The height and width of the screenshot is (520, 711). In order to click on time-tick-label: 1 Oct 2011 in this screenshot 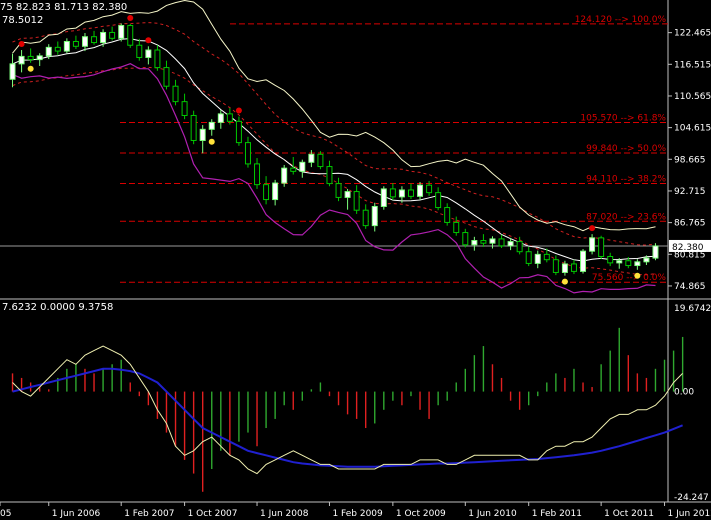, I will do `click(629, 514)`.